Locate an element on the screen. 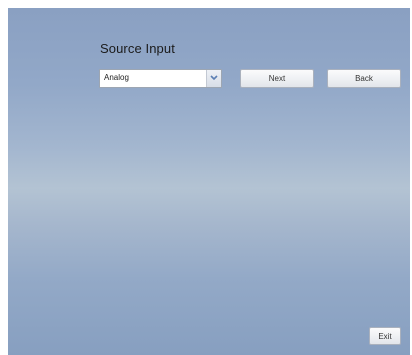  source-input-select: Analog is located at coordinates (160, 78).